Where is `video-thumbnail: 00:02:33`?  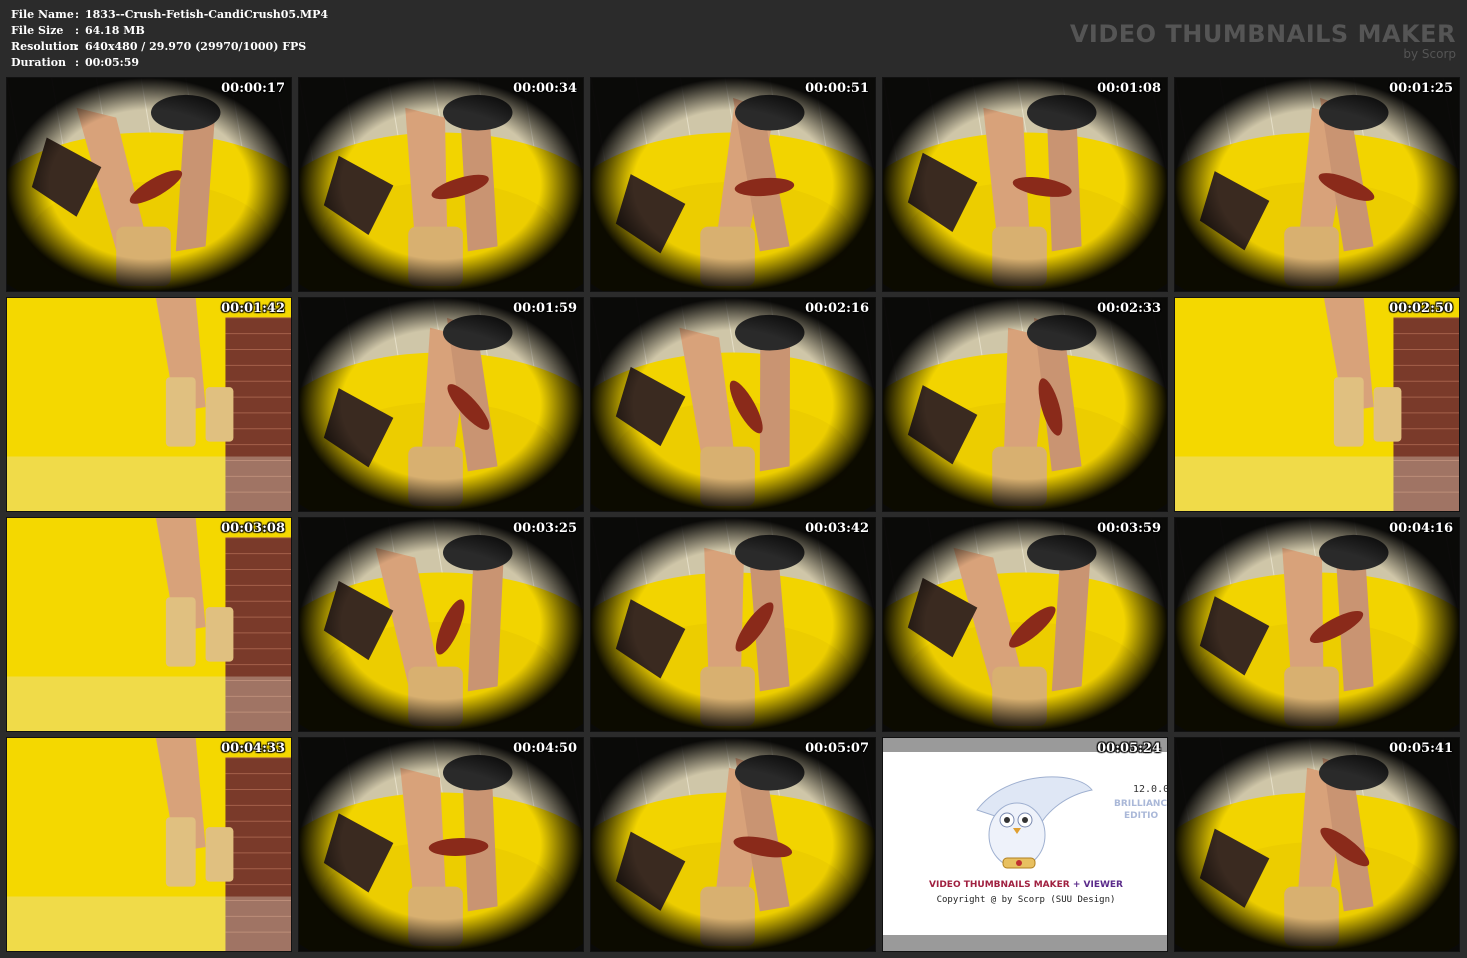
video-thumbnail: 00:02:33 is located at coordinates (1025, 404).